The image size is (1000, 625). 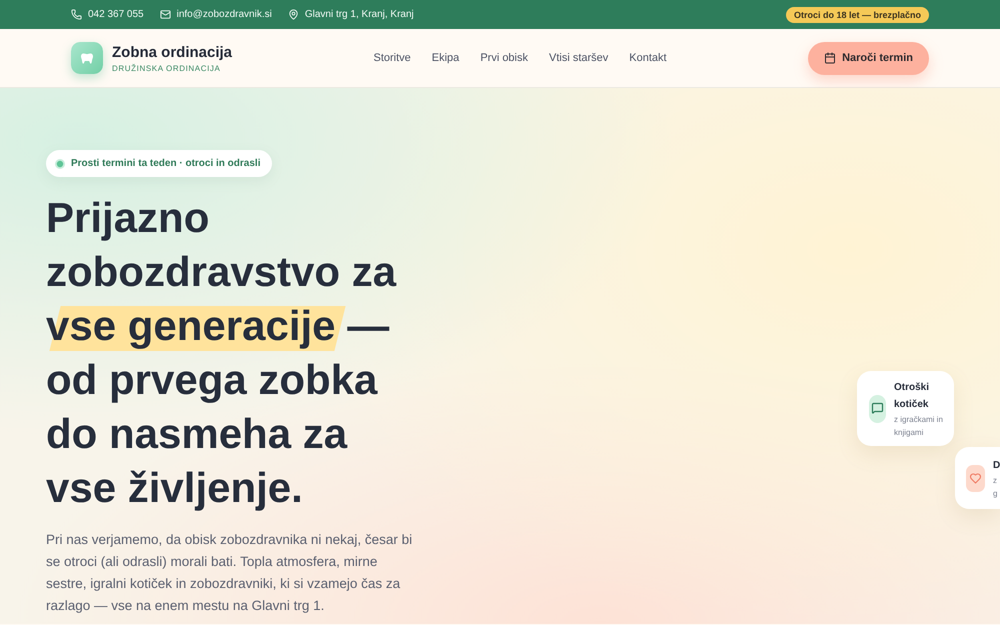 I want to click on nav-link: Prvi obisk, so click(x=504, y=58).